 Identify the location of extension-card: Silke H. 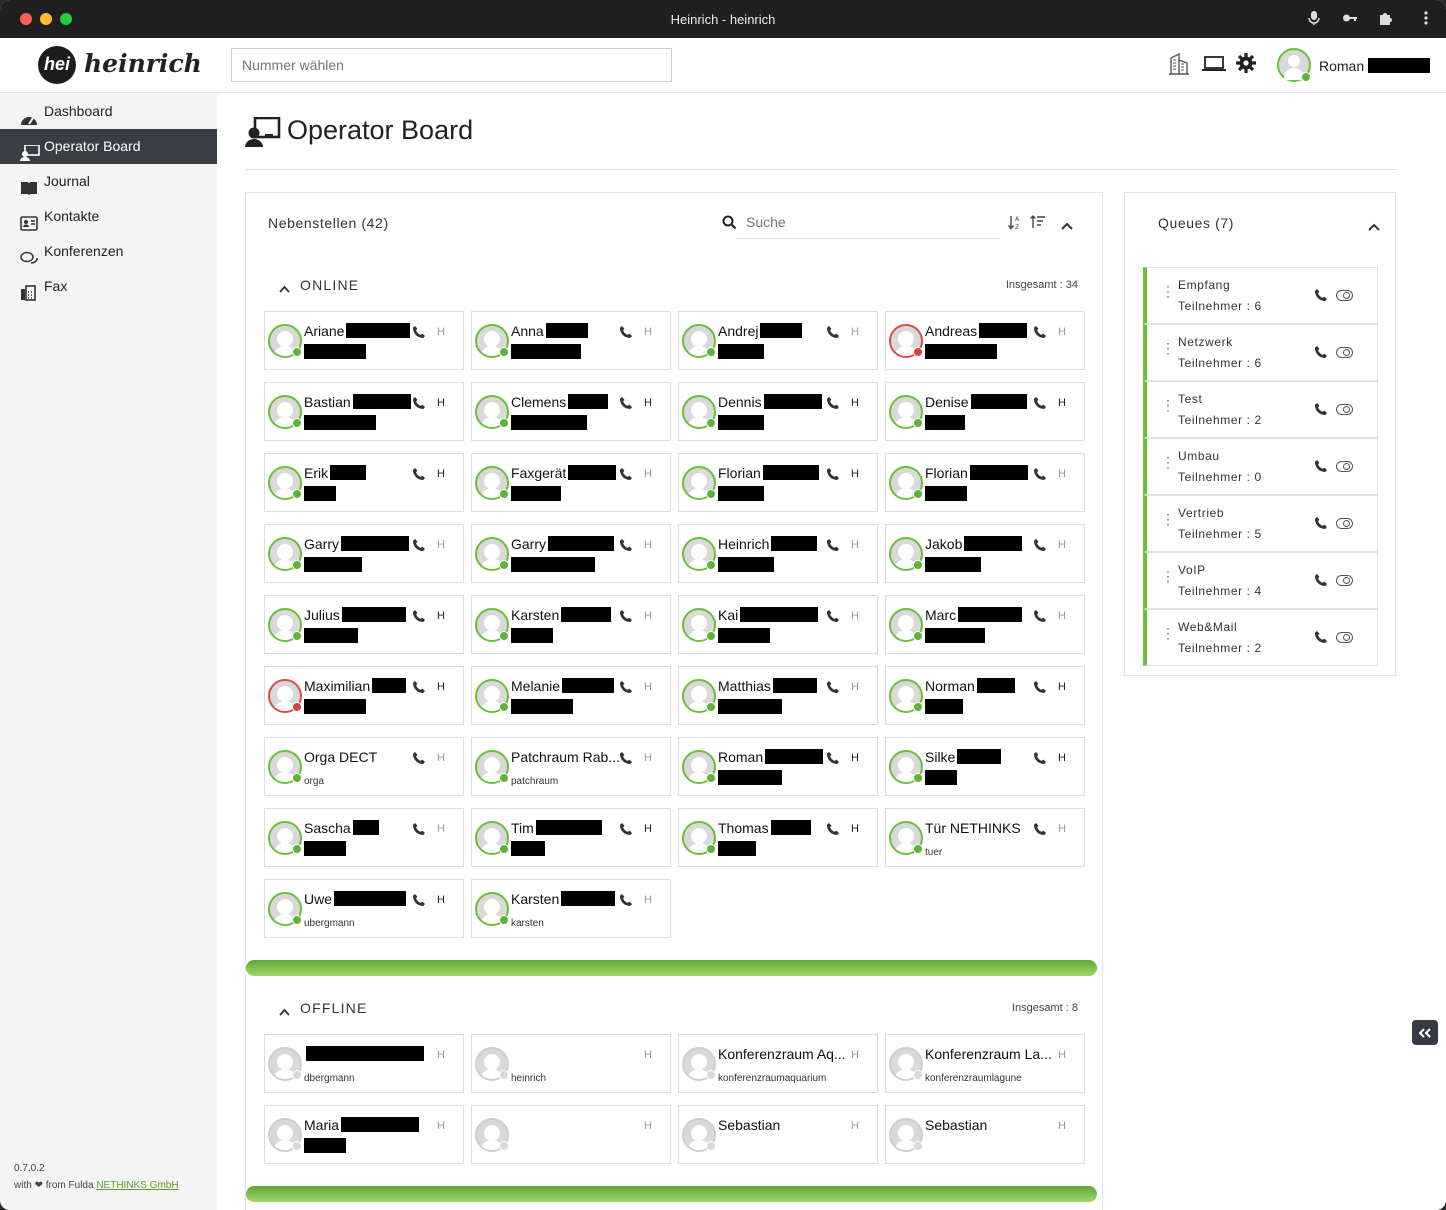
(985, 766).